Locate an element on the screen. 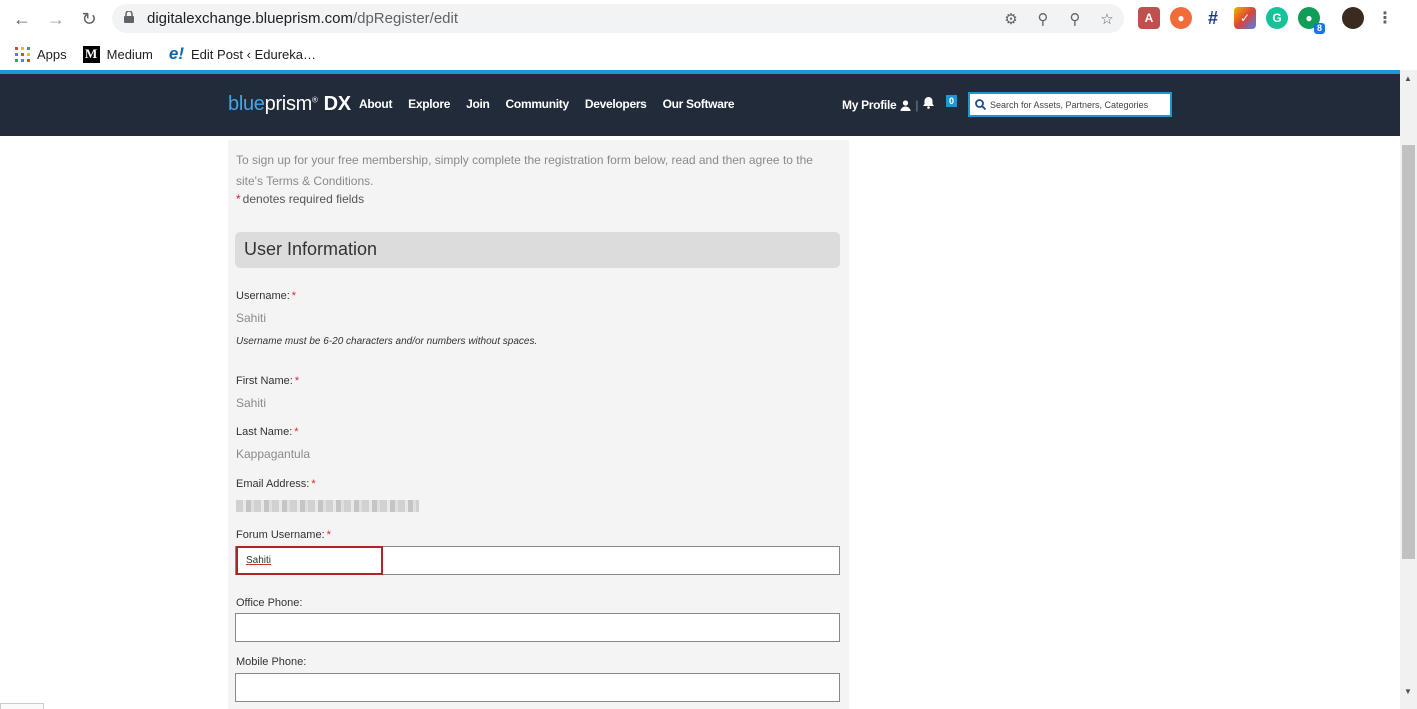 Image resolution: width=1417 pixels, height=709 pixels. profile-avatar is located at coordinates (1353, 18).